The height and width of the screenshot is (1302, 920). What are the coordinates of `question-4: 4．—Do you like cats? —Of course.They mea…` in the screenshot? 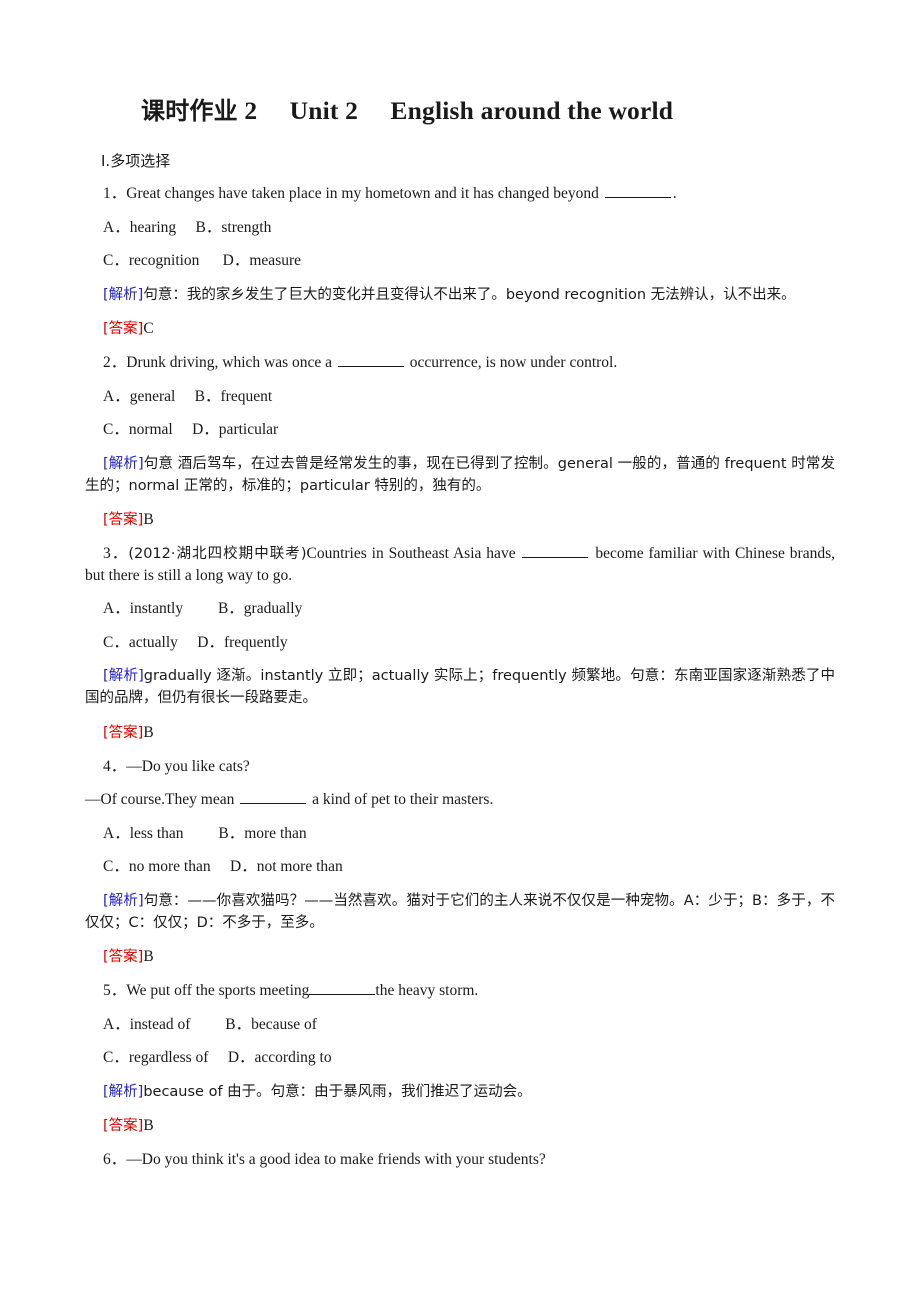 It's located at (460, 862).